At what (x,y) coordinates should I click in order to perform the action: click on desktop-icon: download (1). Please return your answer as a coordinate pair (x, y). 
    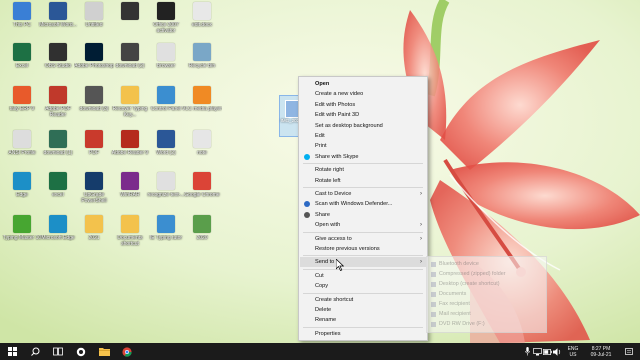
    Looking at the image, I should click on (58, 152).